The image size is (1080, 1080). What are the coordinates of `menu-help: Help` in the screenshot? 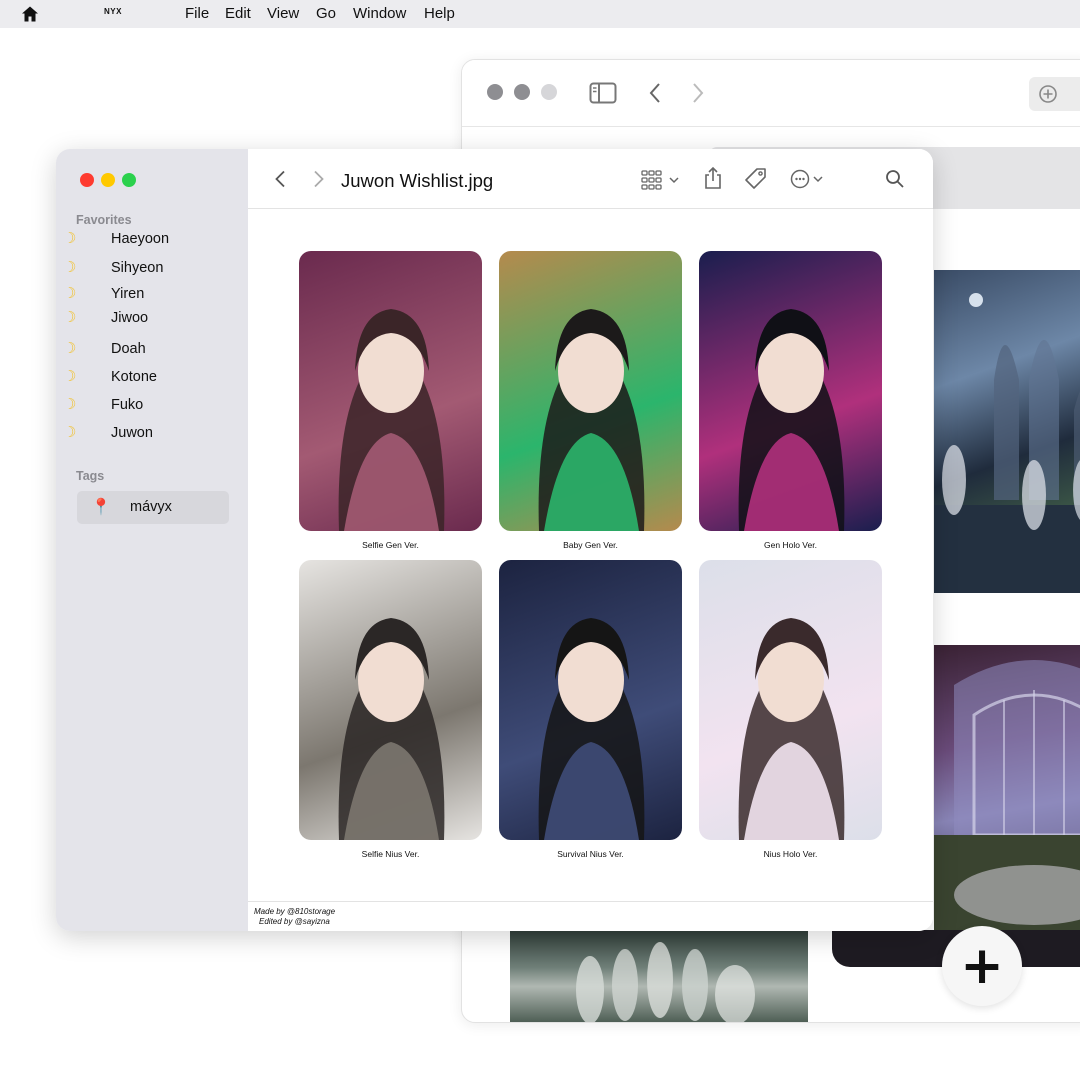 It's located at (439, 13).